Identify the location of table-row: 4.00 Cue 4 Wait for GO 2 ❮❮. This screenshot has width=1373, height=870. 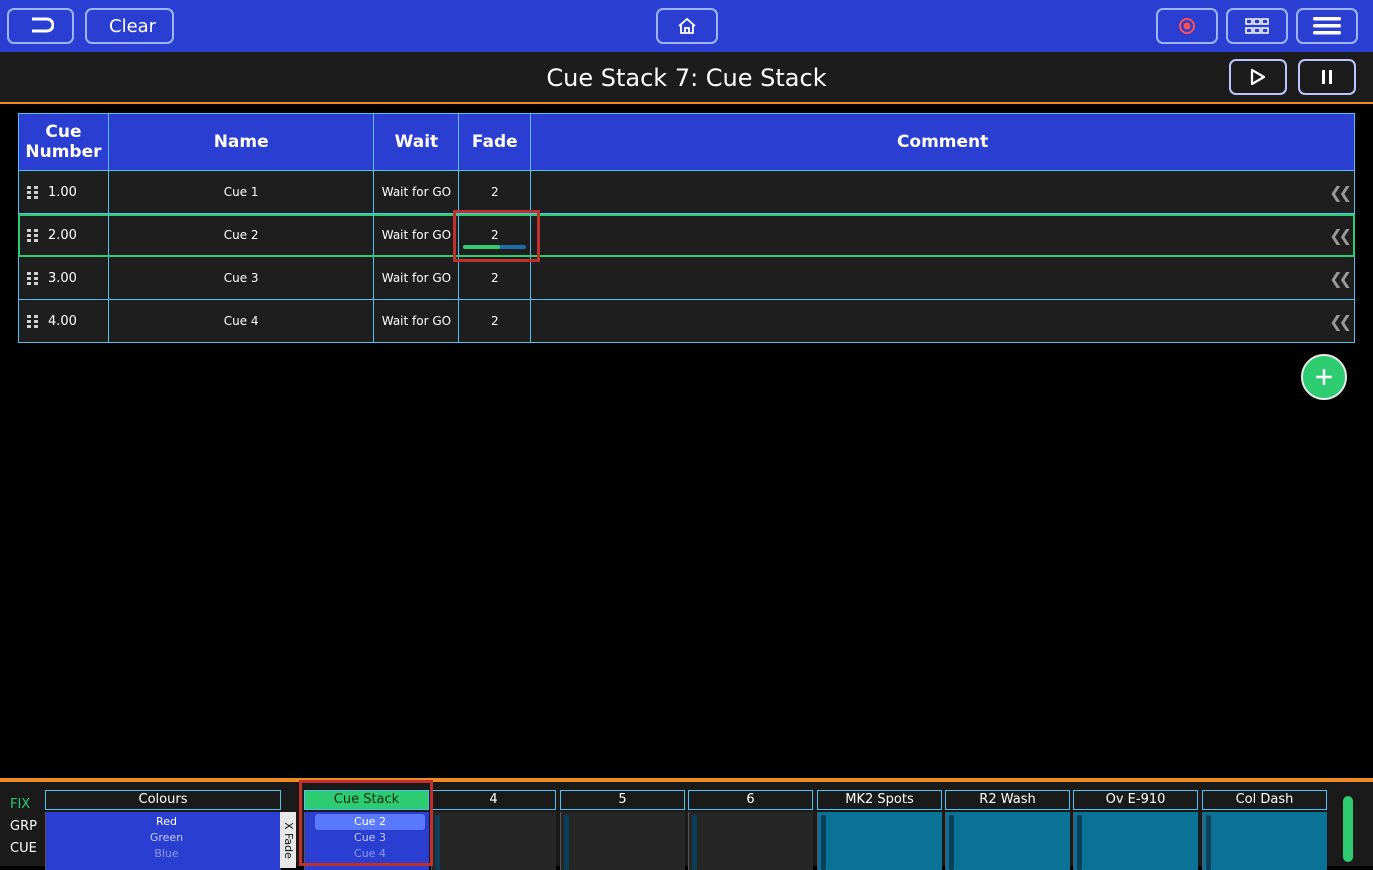
(686, 321).